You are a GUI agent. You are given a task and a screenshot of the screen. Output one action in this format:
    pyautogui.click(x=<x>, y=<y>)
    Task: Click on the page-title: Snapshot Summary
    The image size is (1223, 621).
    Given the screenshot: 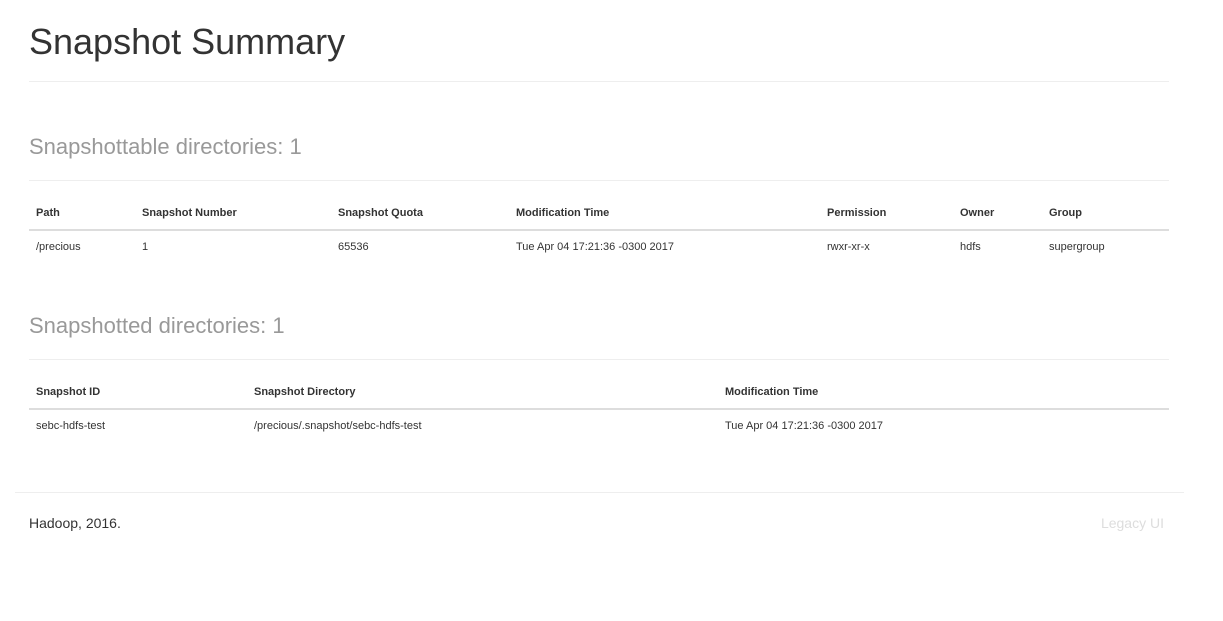 What is the action you would take?
    pyautogui.click(x=187, y=41)
    